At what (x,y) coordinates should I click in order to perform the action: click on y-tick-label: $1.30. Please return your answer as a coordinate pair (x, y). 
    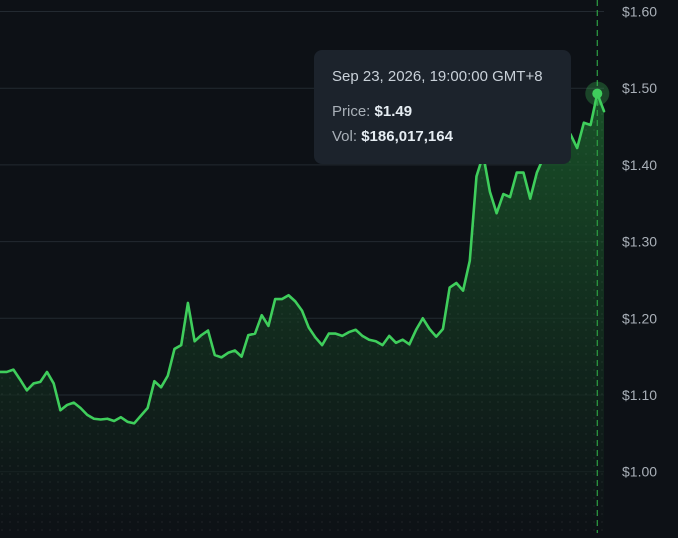
    Looking at the image, I should click on (639, 242).